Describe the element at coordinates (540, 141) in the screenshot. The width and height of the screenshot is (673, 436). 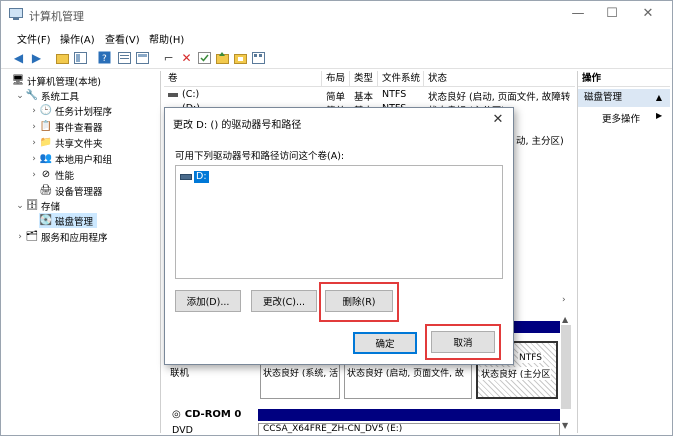
I see `cell-status-partial: 动, 主分区)` at that location.